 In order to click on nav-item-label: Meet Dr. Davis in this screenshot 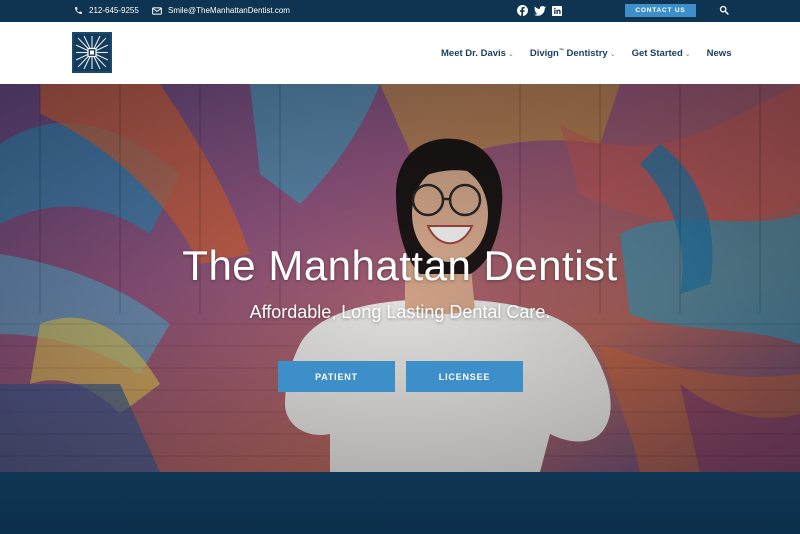, I will do `click(473, 54)`.